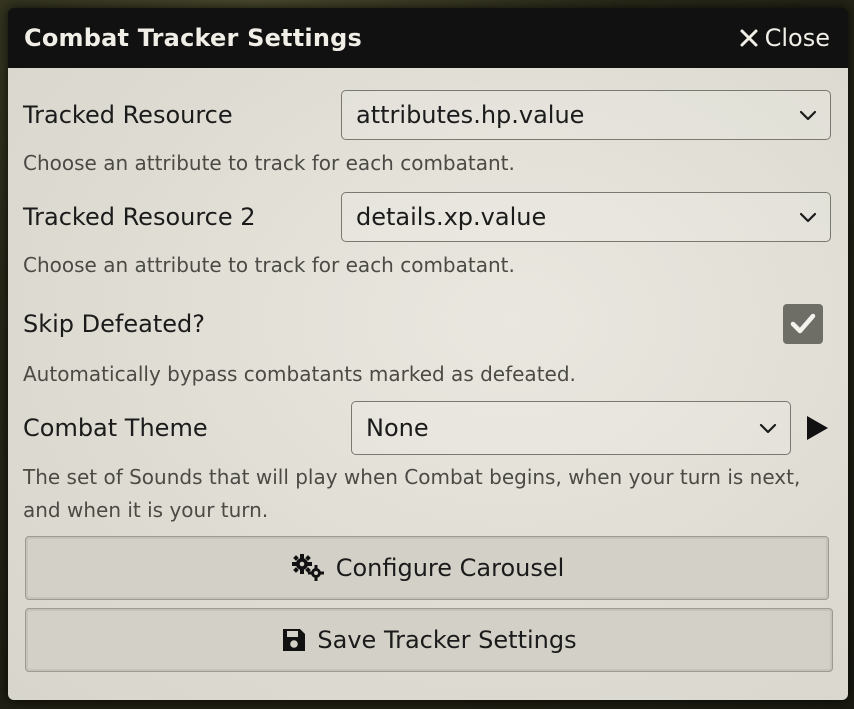  Describe the element at coordinates (749, 38) in the screenshot. I see `close-icon` at that location.